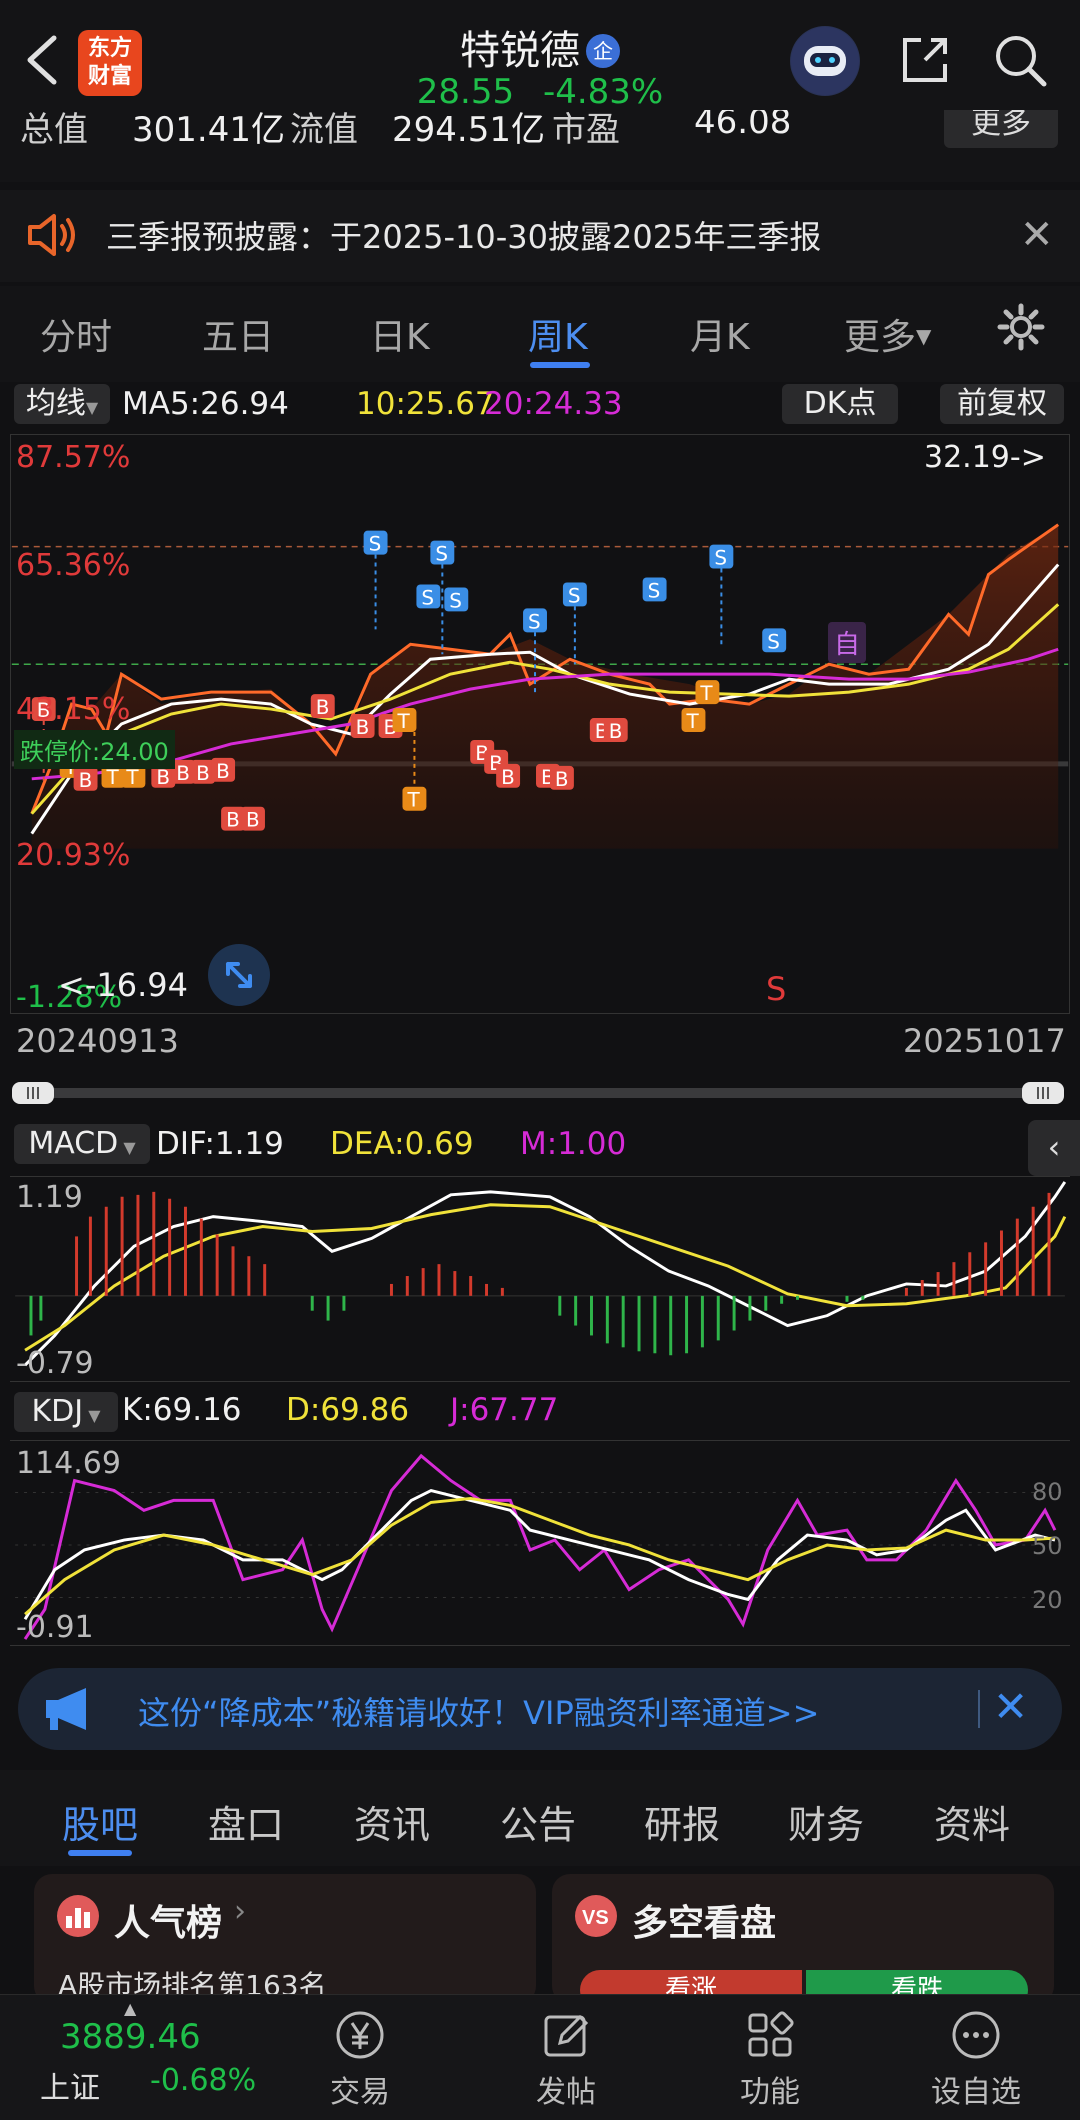  What do you see at coordinates (464, 237) in the screenshot?
I see `notice-text: 三季报预披露：于2025-10-30披露2025年三季报` at bounding box center [464, 237].